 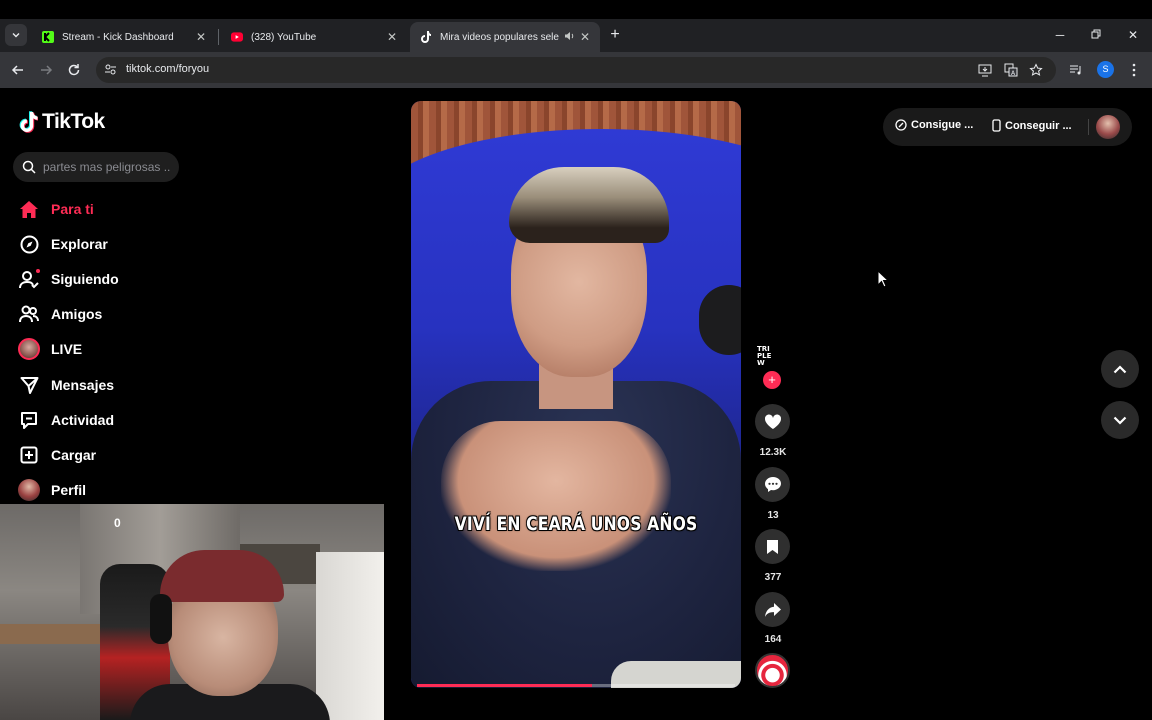 I want to click on nav-amigos: Amigos, so click(x=60, y=314).